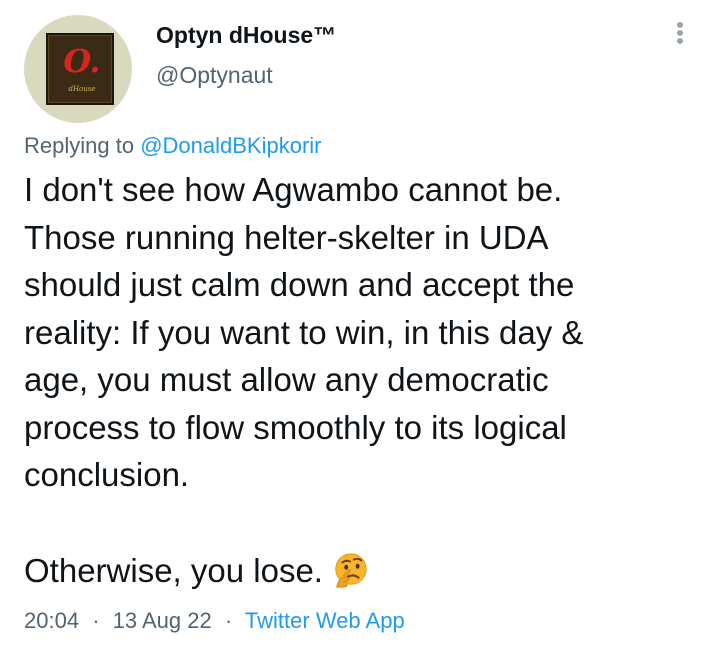  Describe the element at coordinates (173, 570) in the screenshot. I see `tweet-closing-text: Otherwise, you lose.` at that location.